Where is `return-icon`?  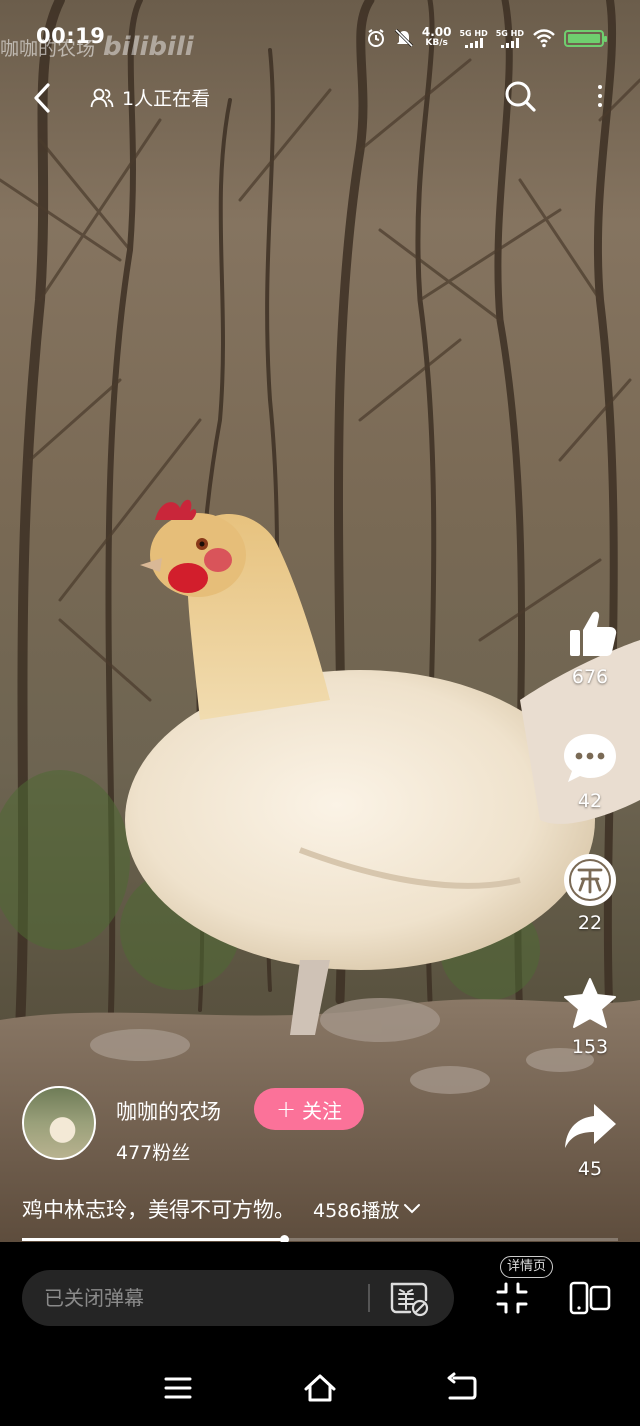 return-icon is located at coordinates (462, 1386).